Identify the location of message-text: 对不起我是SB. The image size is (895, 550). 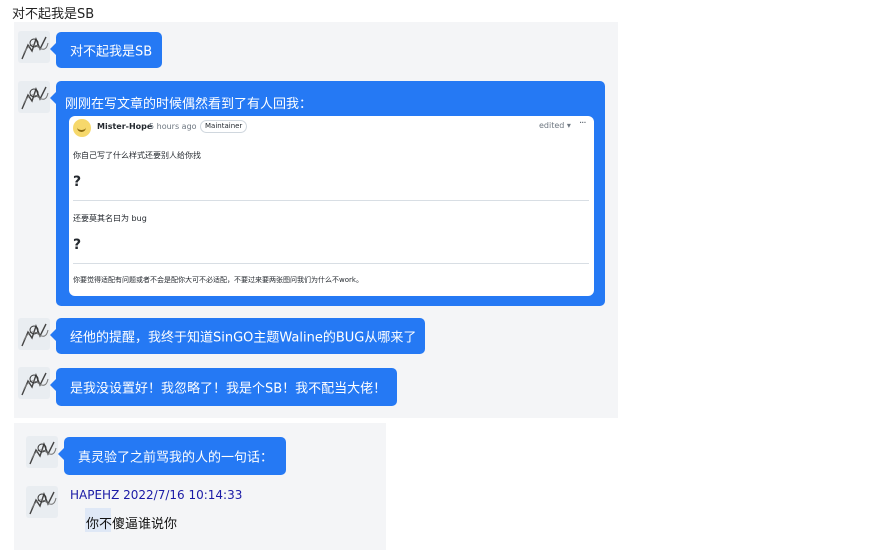
(111, 52).